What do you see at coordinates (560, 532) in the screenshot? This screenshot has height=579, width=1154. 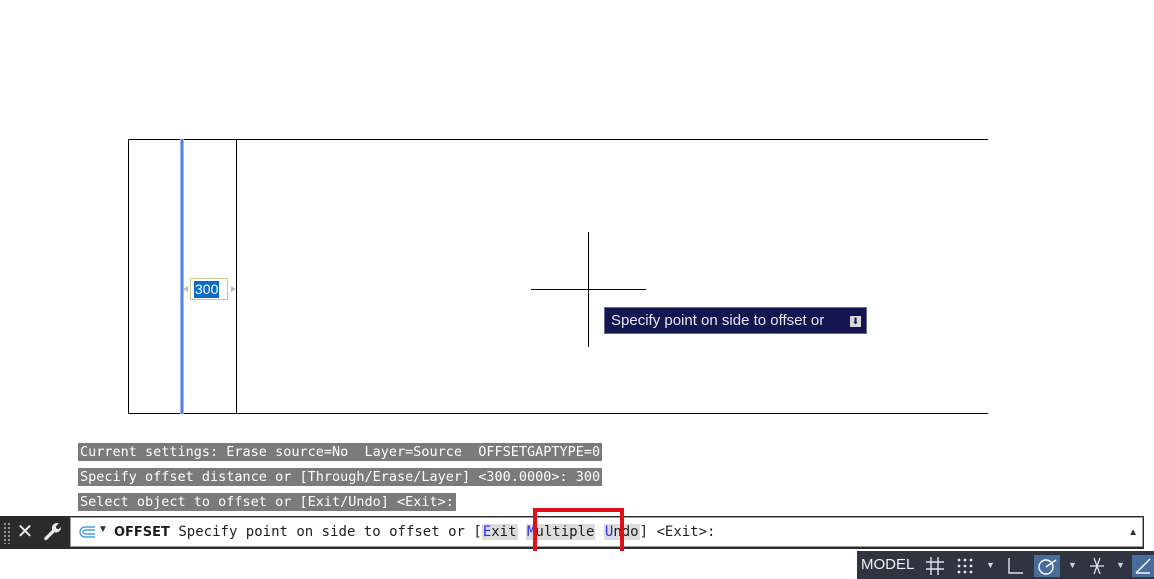 I see `option-multiple: Multiple` at bounding box center [560, 532].